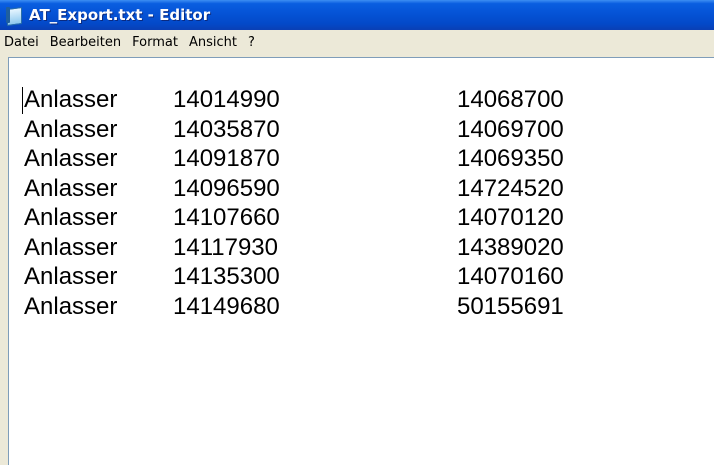 This screenshot has width=714, height=465. What do you see at coordinates (226, 158) in the screenshot?
I see `line-number-1: 14091870` at bounding box center [226, 158].